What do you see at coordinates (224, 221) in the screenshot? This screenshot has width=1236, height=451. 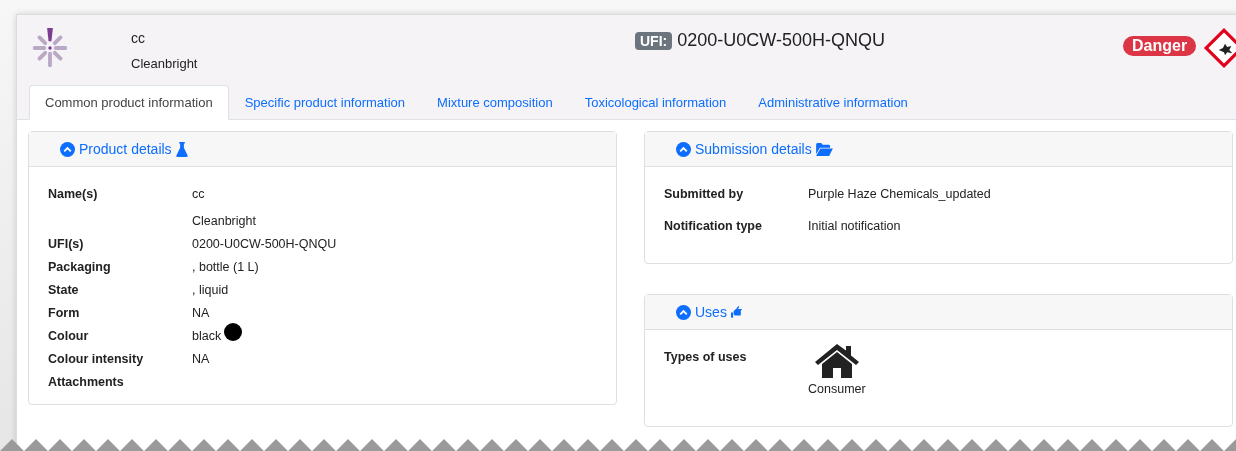 I see `field-value: Cleanbright` at bounding box center [224, 221].